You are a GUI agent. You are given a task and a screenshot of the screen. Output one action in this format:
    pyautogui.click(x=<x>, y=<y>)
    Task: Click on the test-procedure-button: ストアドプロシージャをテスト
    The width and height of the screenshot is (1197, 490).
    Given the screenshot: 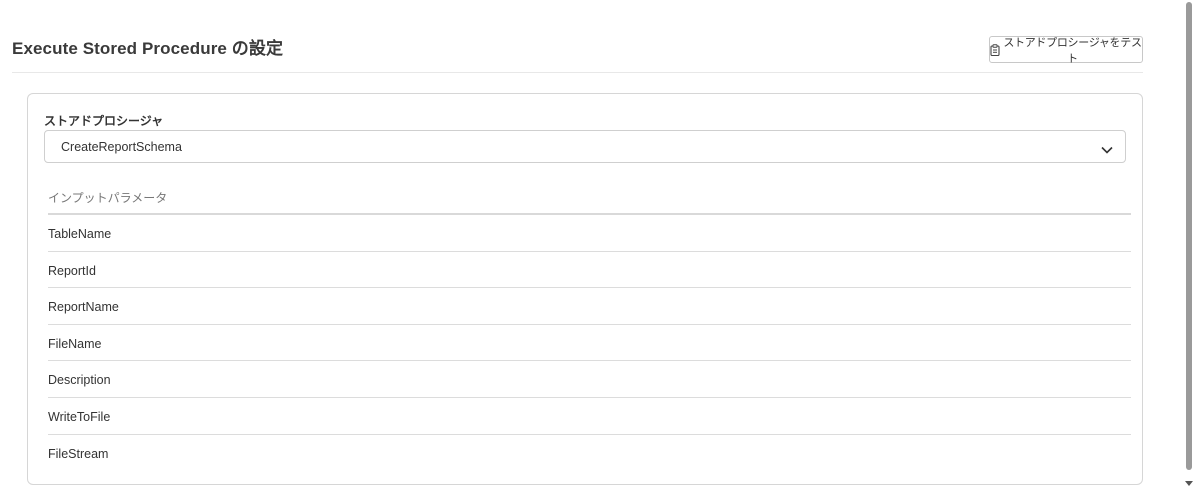 What is the action you would take?
    pyautogui.click(x=1066, y=50)
    